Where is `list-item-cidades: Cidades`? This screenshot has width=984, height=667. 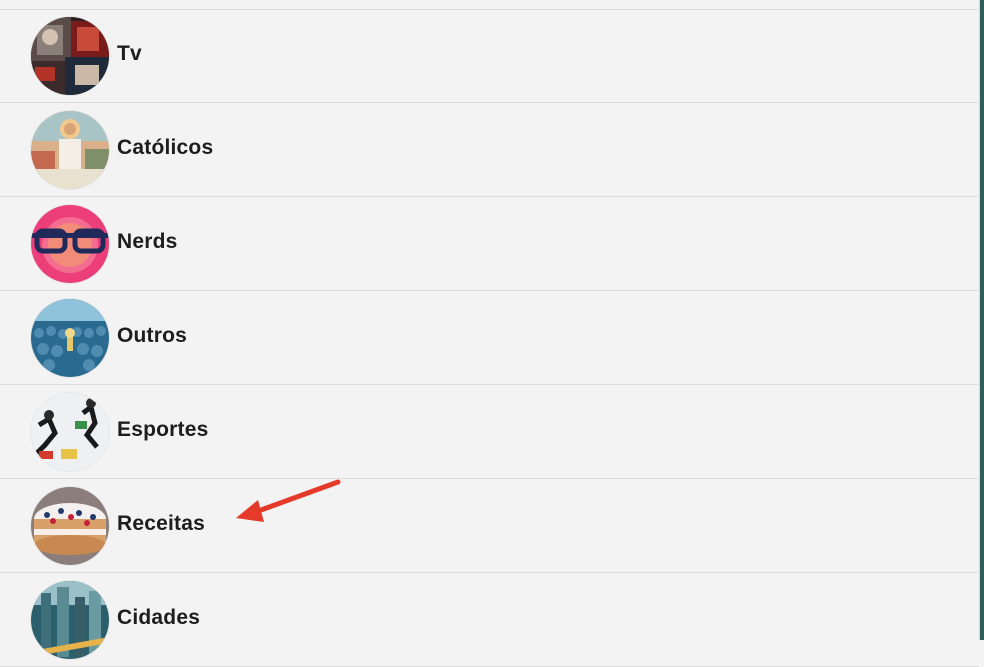 list-item-cidades: Cidades is located at coordinates (489, 620).